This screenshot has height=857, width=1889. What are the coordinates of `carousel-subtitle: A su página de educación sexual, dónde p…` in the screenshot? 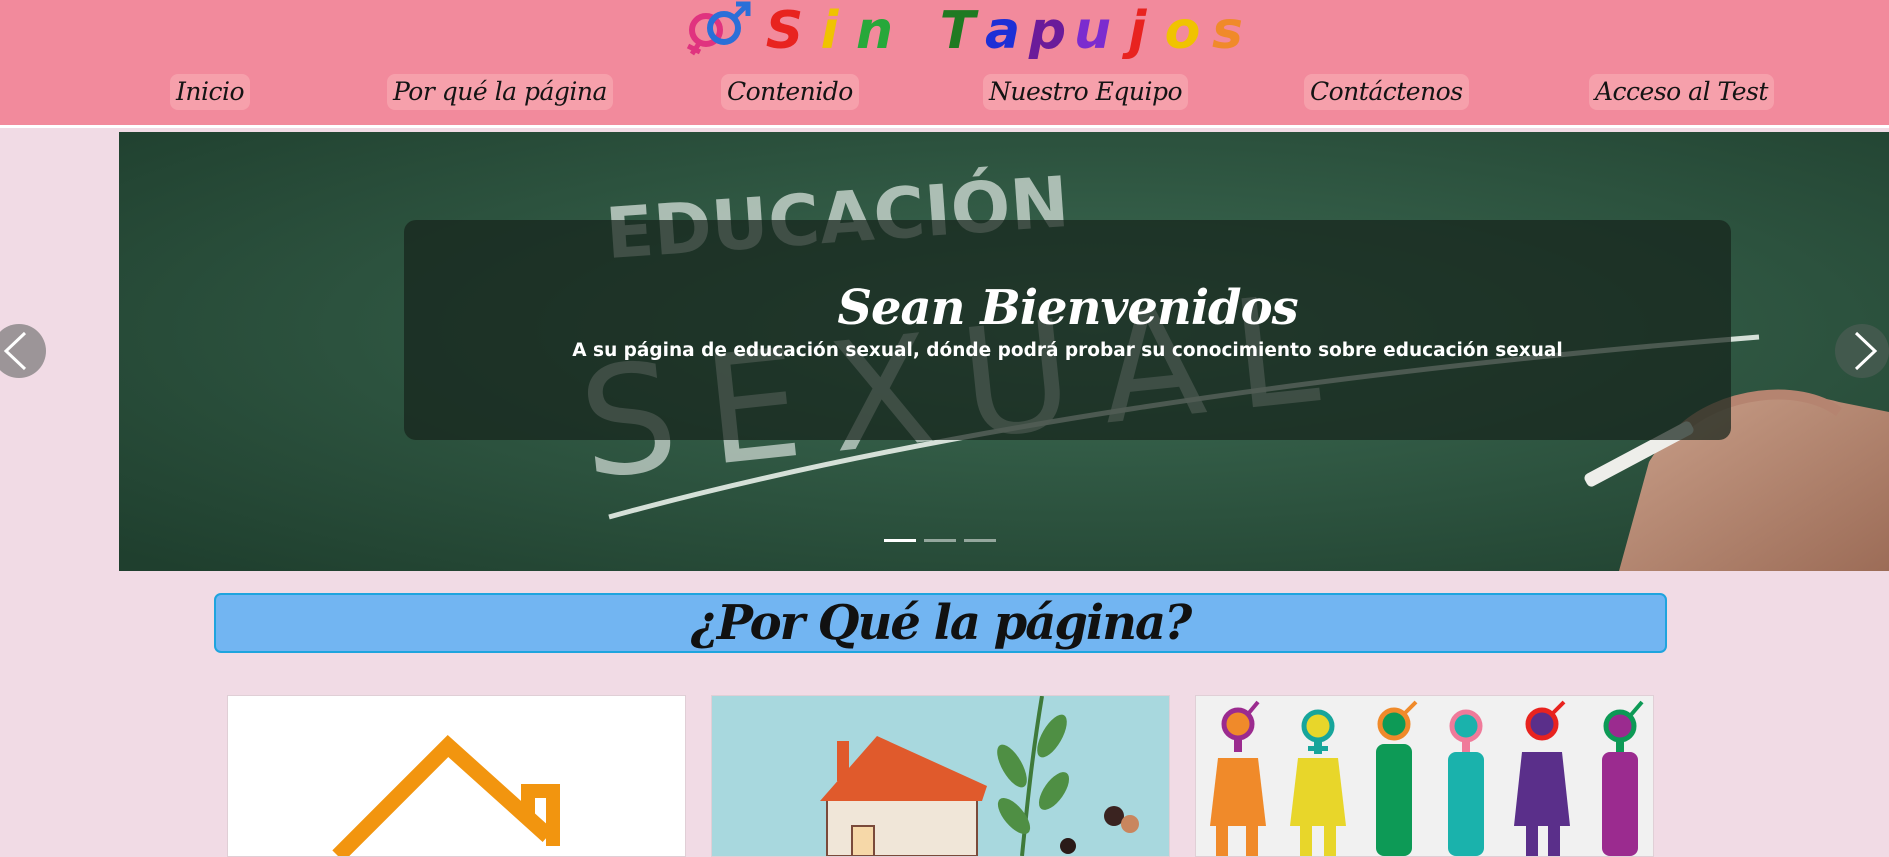 It's located at (1067, 350).